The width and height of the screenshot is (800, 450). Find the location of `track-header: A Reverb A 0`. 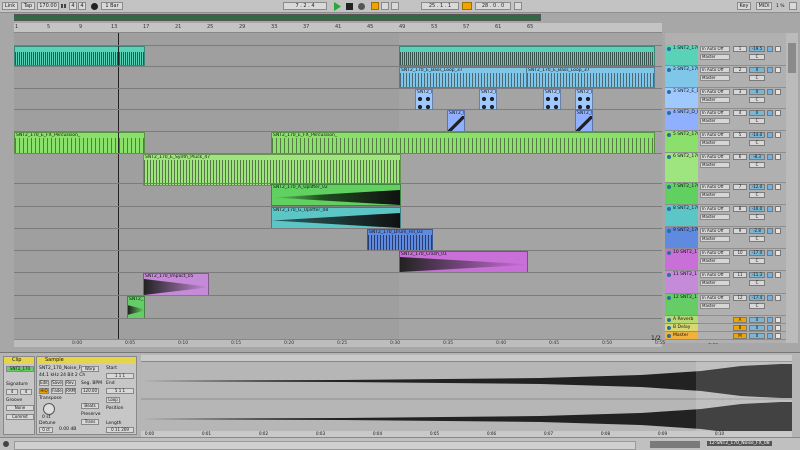

track-header: A Reverb A 0 is located at coordinates (725, 320).